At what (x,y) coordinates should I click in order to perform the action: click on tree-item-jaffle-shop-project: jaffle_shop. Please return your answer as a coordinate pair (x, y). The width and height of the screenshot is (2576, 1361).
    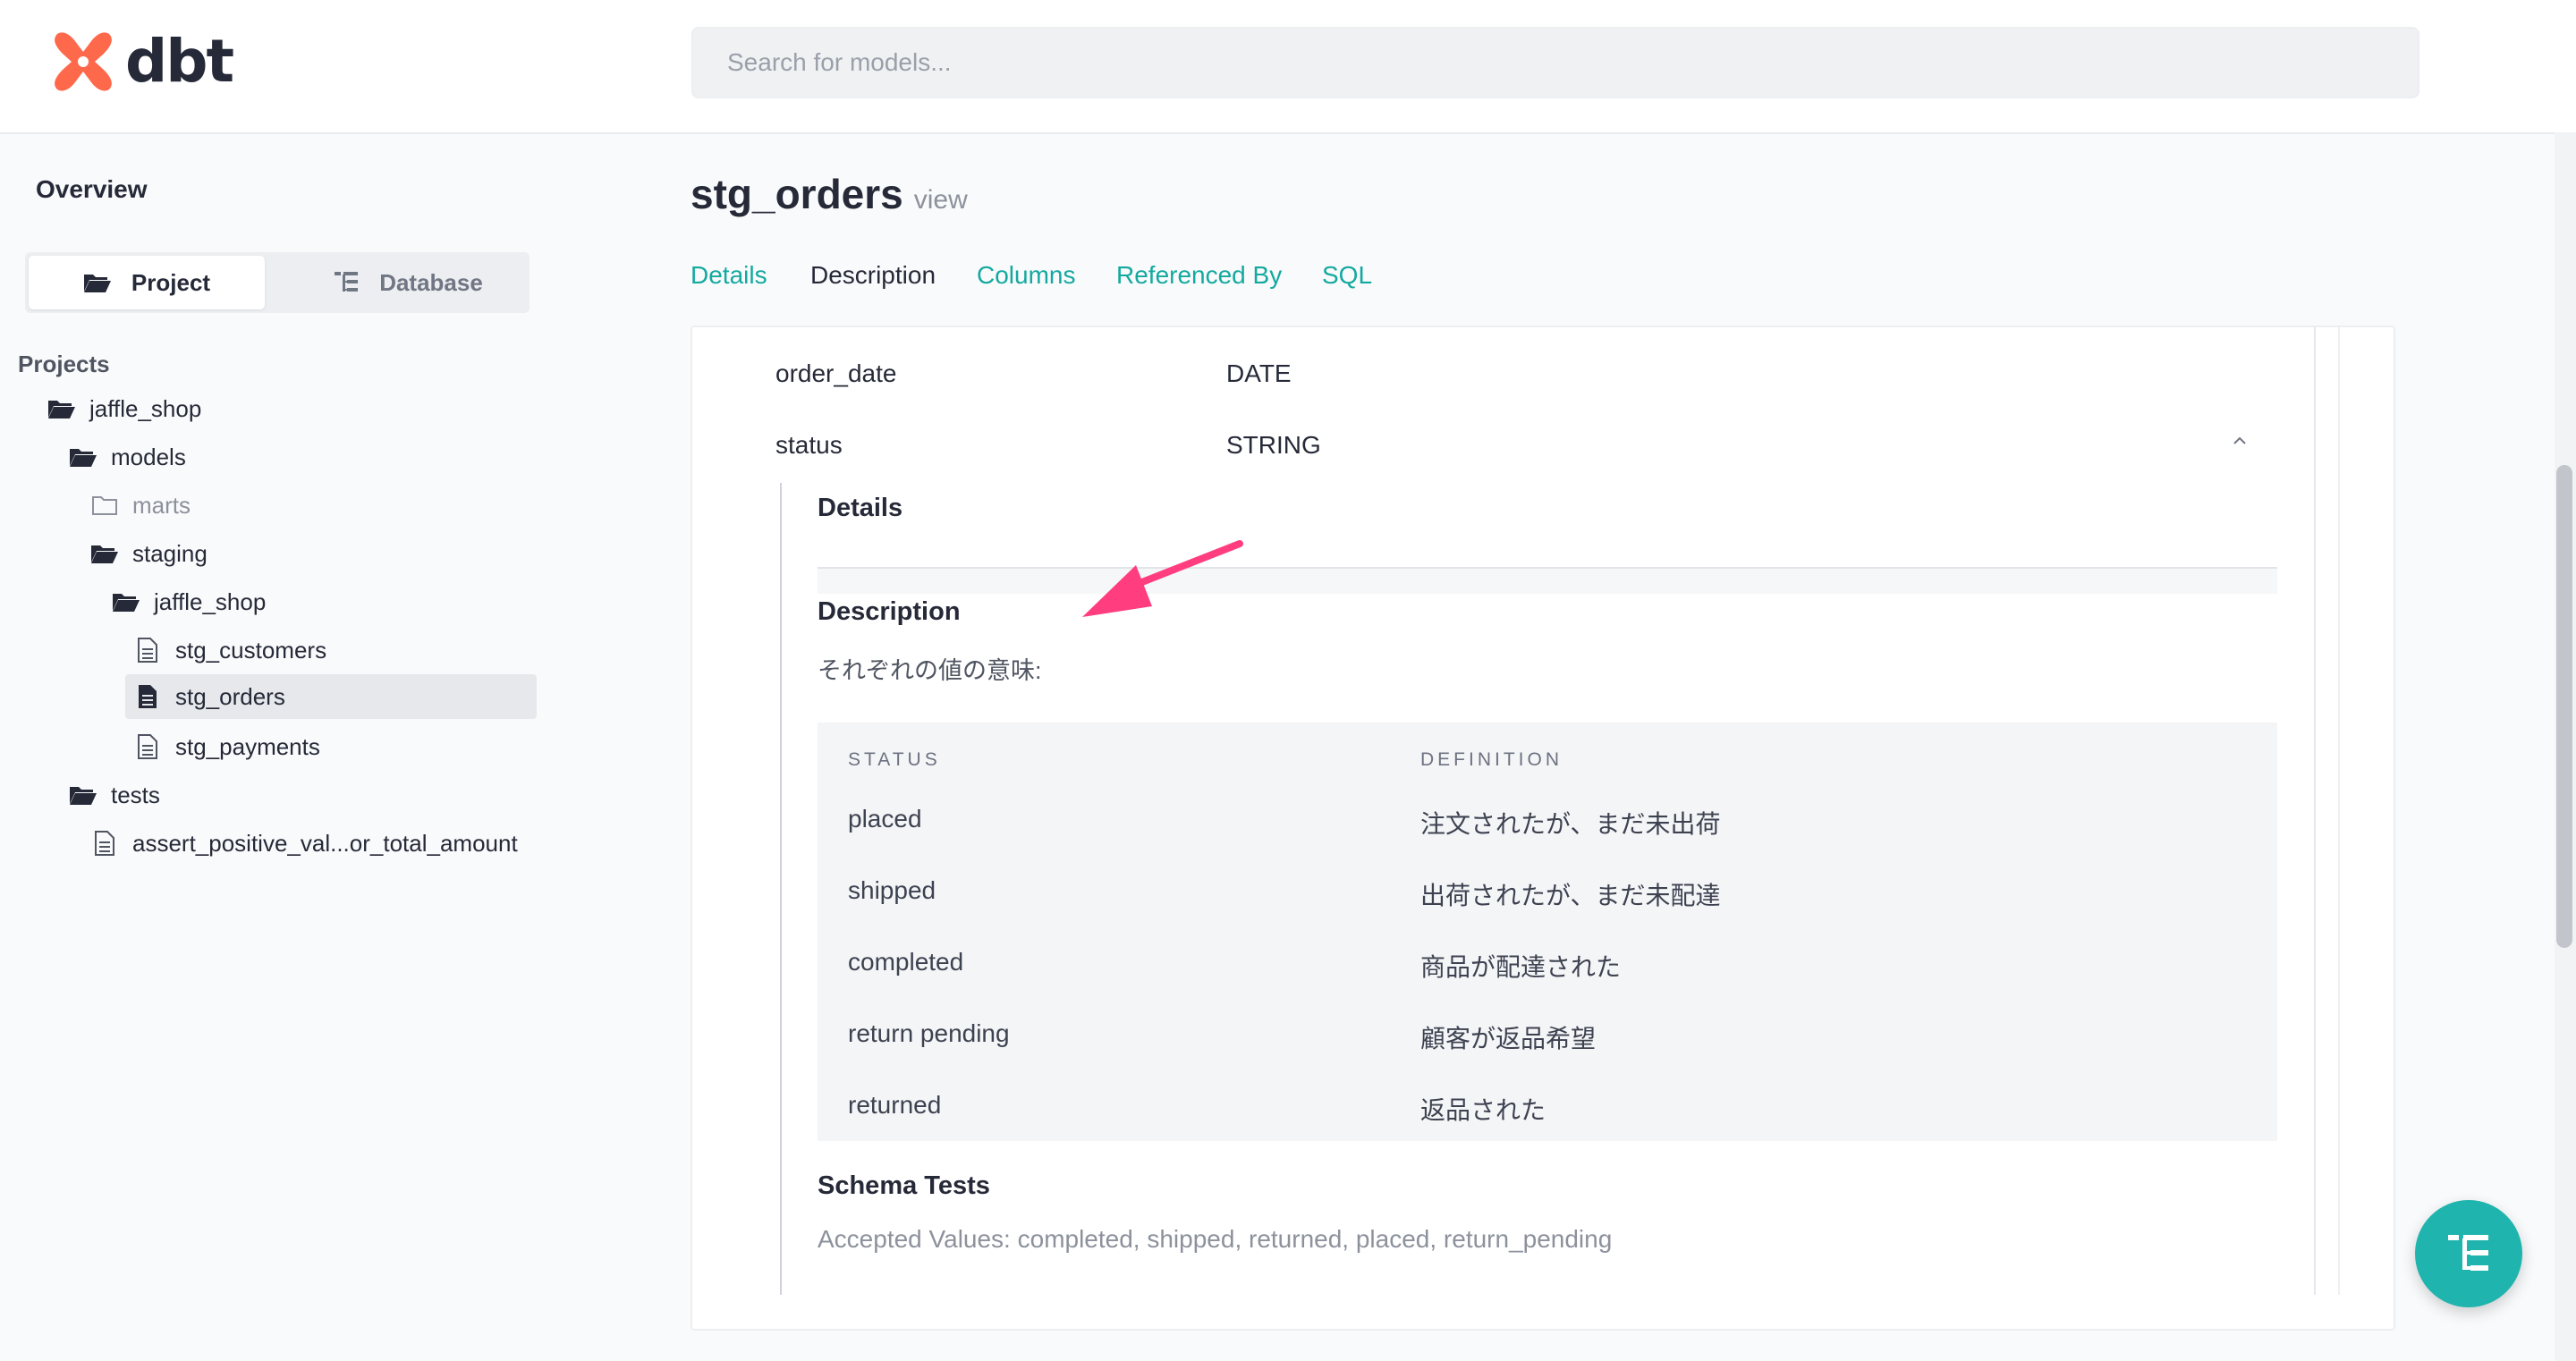
    Looking at the image, I should click on (124, 408).